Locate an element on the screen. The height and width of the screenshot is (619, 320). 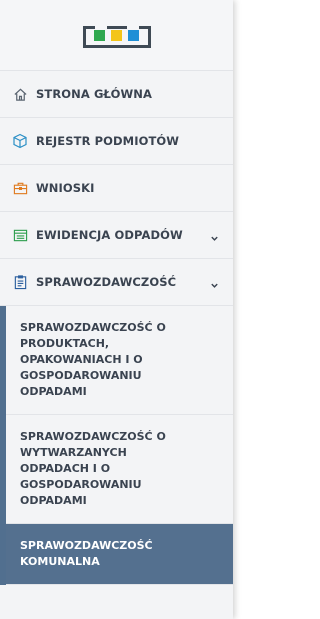
logo-mark is located at coordinates (116, 37).